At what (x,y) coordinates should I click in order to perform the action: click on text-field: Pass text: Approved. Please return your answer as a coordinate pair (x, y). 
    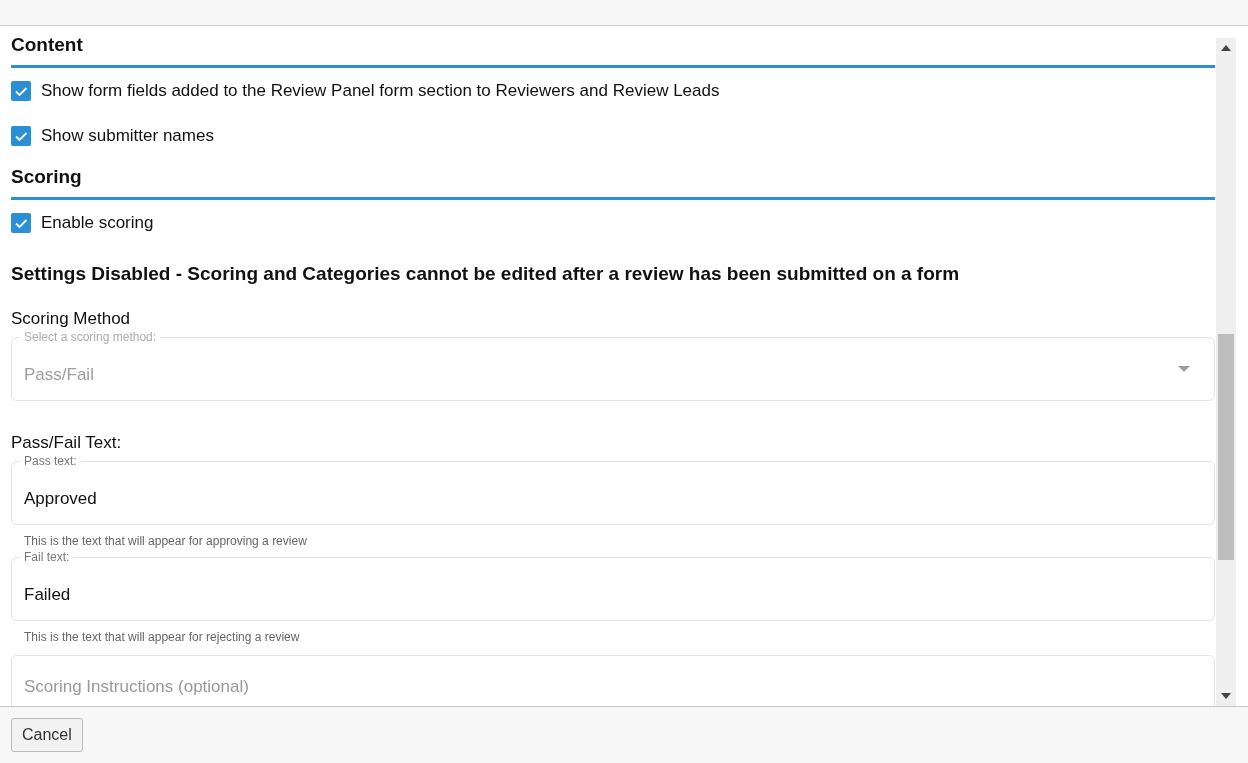
    Looking at the image, I should click on (613, 489).